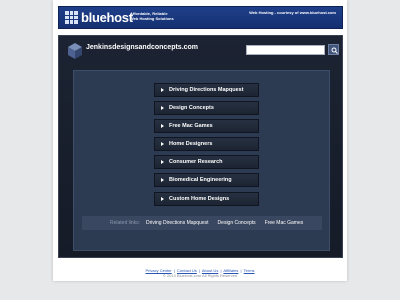  What do you see at coordinates (125, 223) in the screenshot?
I see `related-links-label: Related links:` at bounding box center [125, 223].